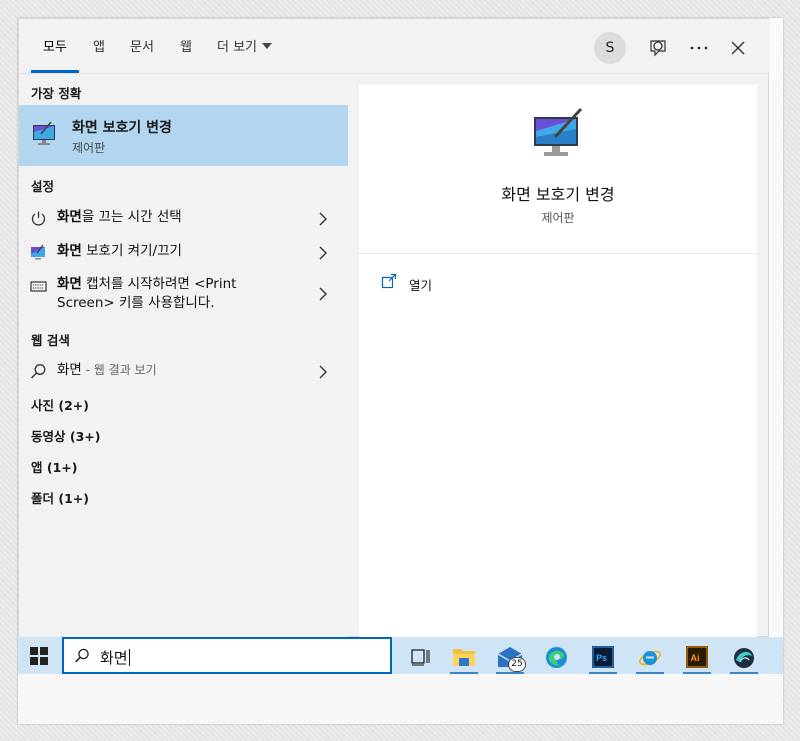 This screenshot has width=800, height=741. I want to click on more-options-icon, so click(699, 48).